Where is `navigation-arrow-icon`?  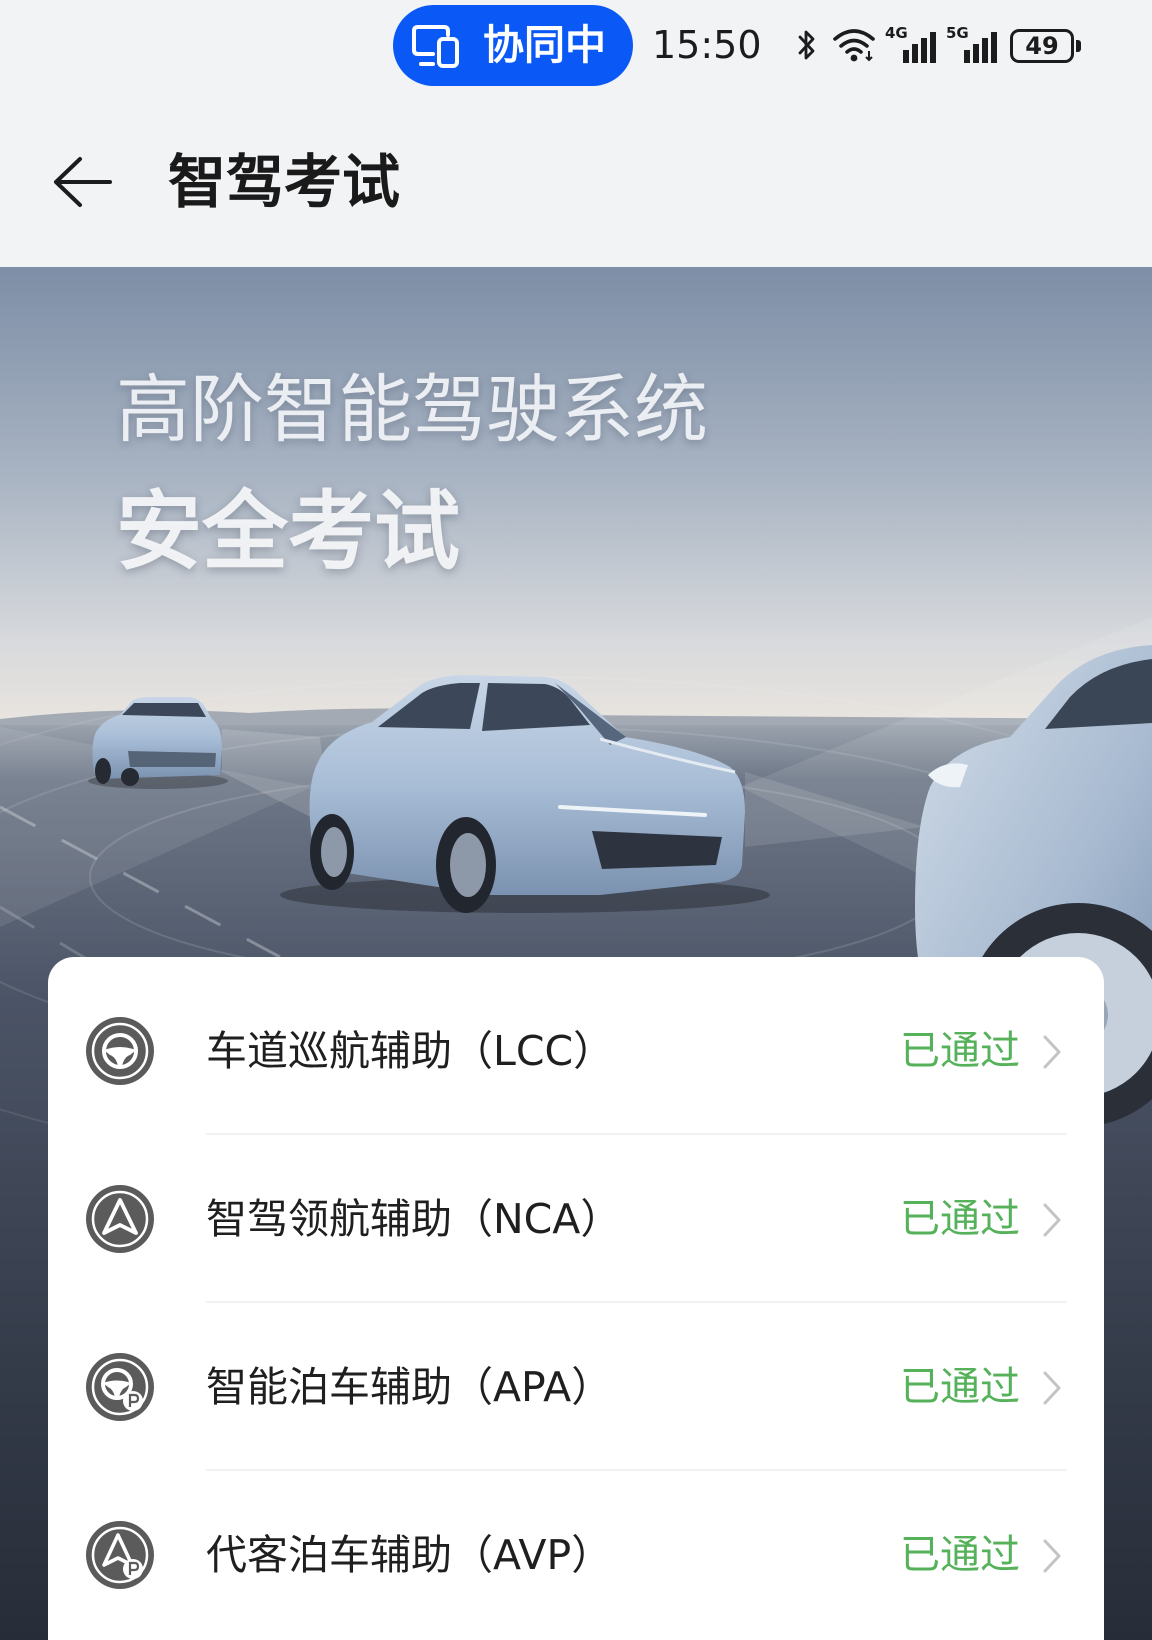
navigation-arrow-icon is located at coordinates (120, 1219).